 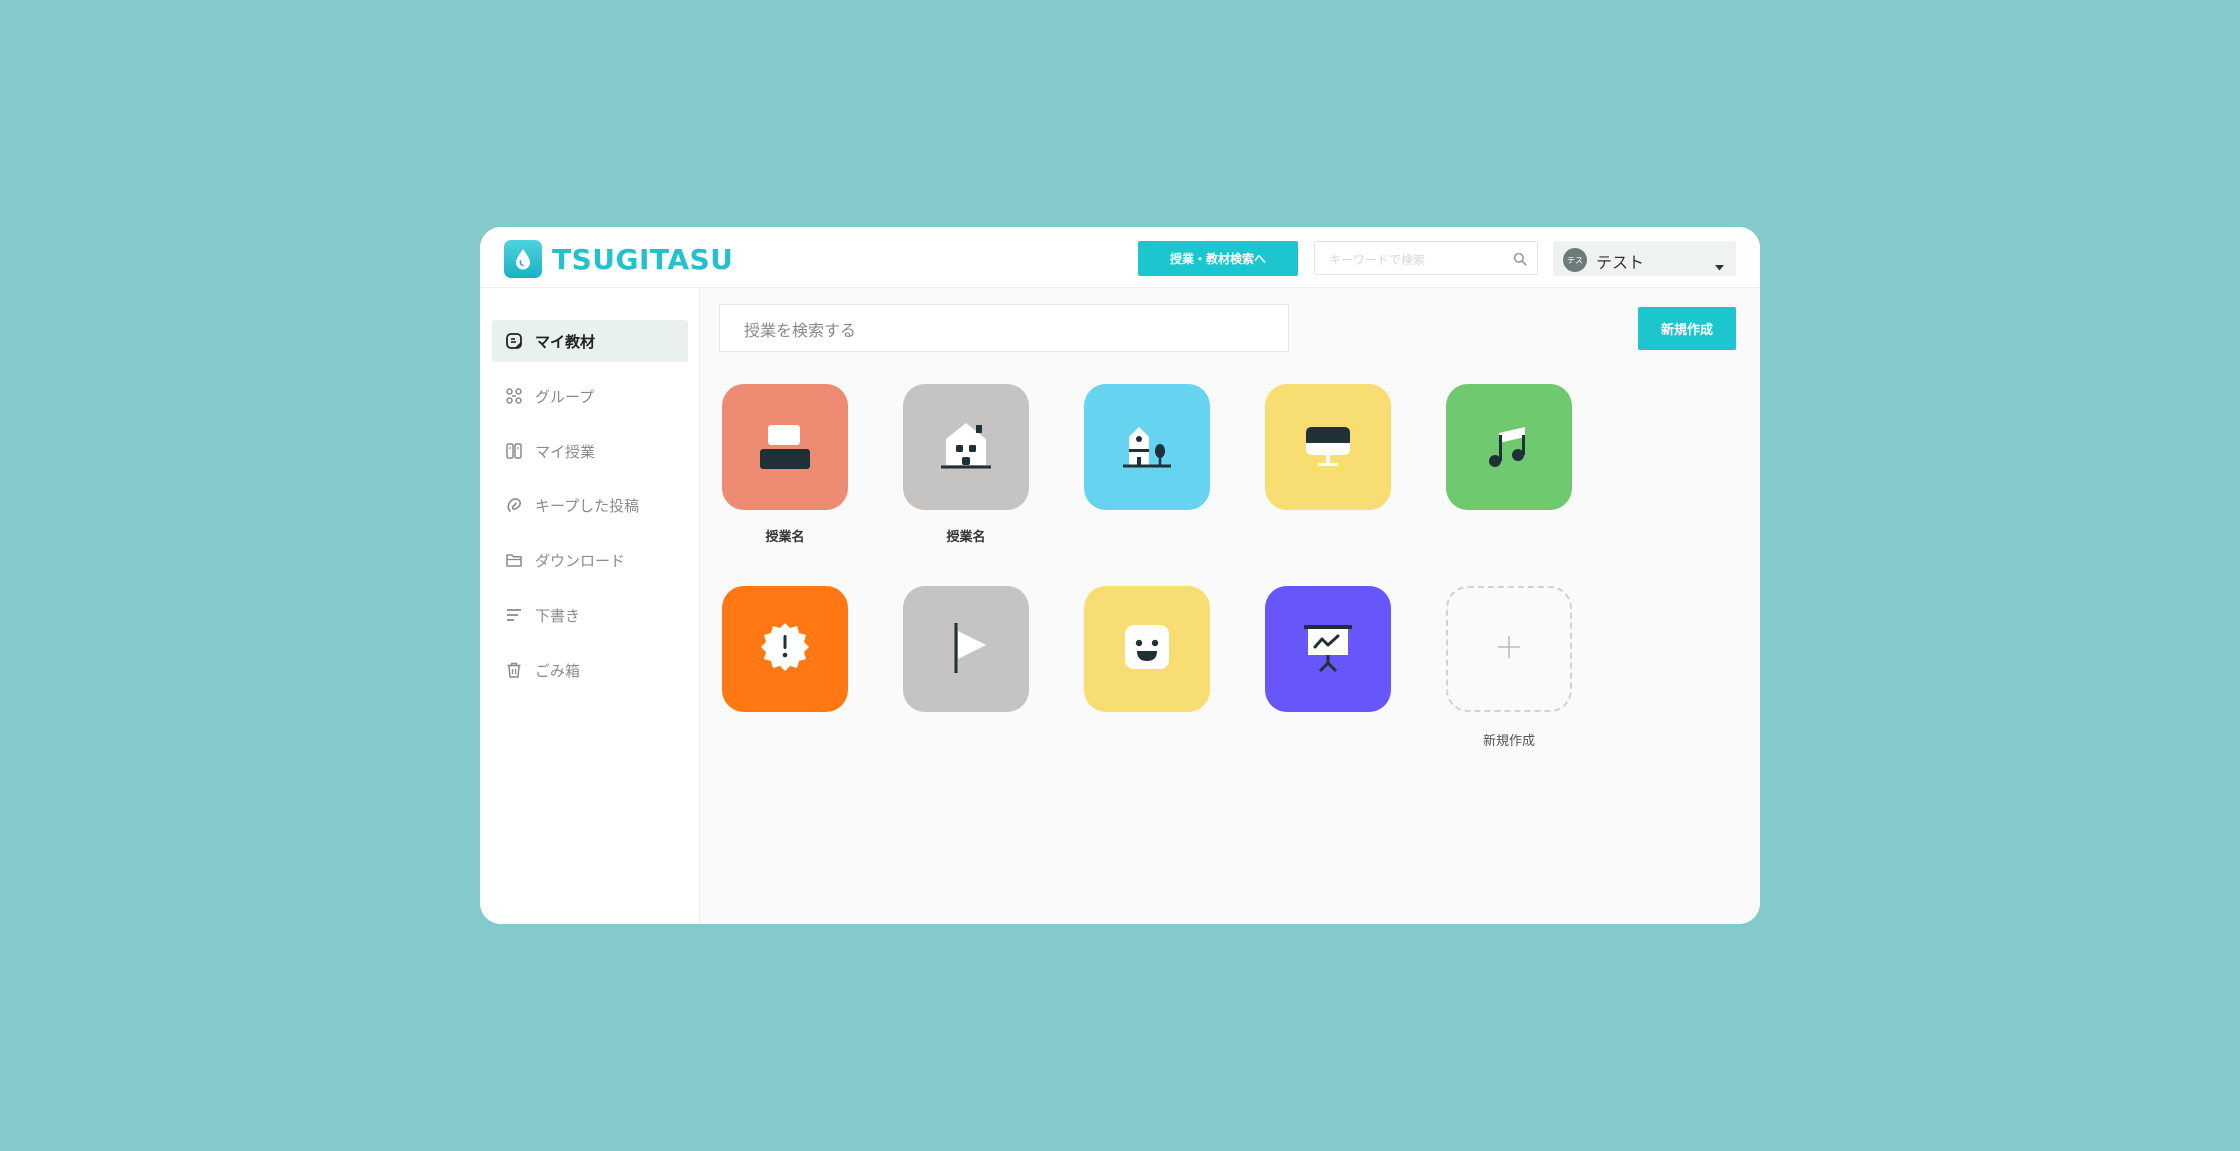 I want to click on search-icon, so click(x=1520, y=260).